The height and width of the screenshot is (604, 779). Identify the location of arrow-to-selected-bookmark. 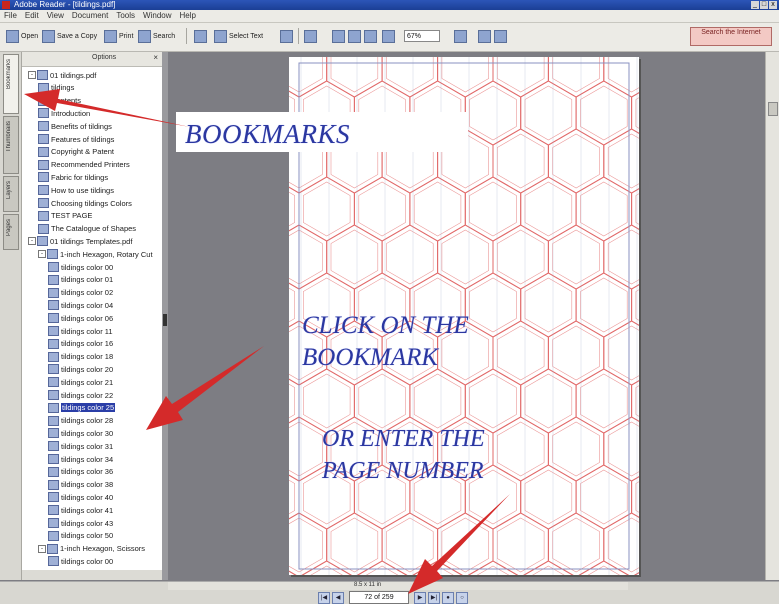
(205, 388).